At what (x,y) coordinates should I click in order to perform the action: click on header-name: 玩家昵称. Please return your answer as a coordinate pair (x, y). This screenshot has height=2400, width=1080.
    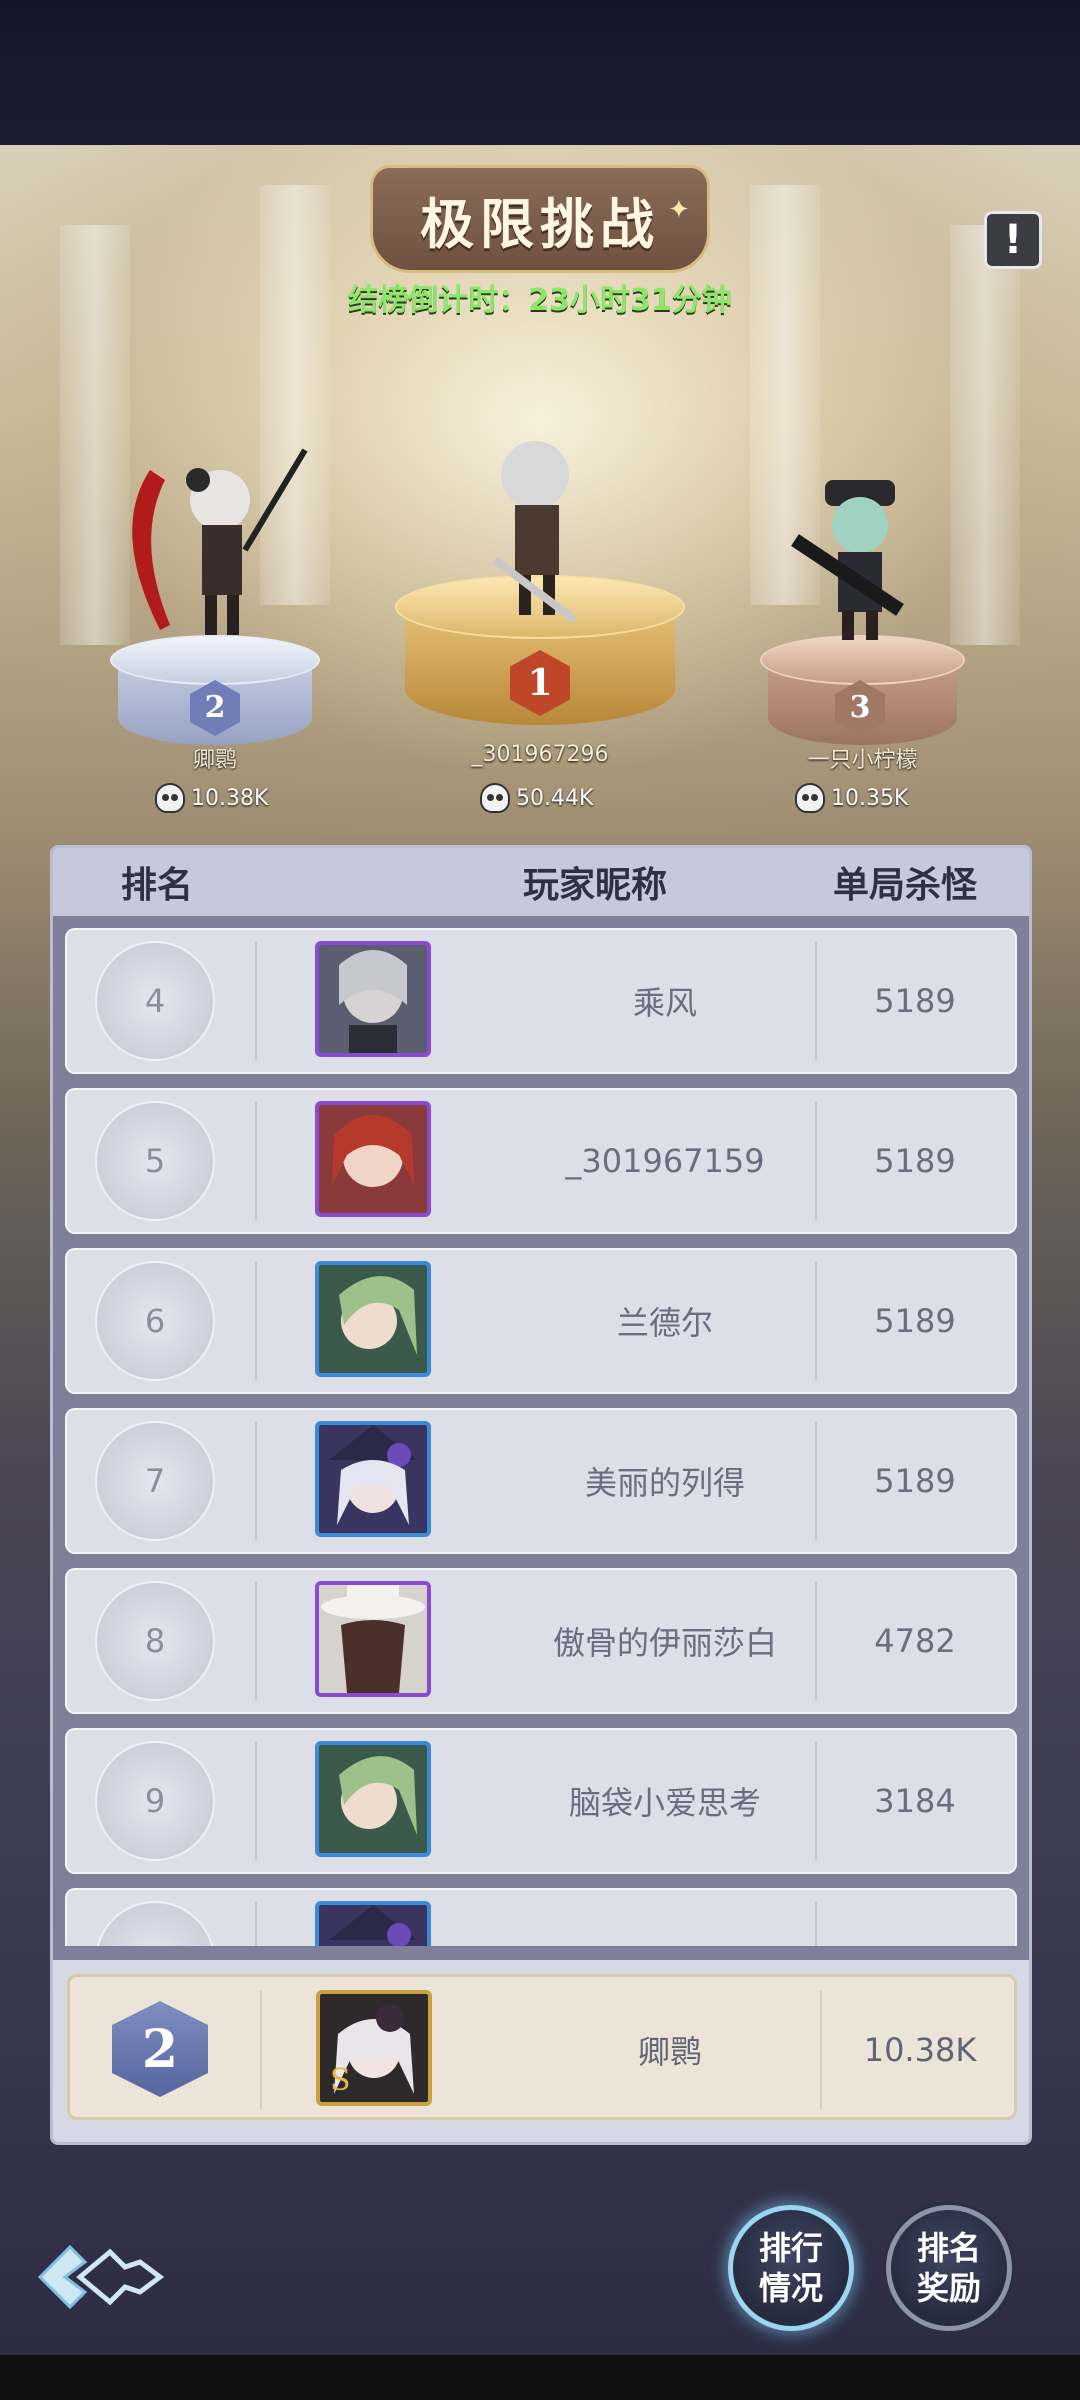
    Looking at the image, I should click on (595, 885).